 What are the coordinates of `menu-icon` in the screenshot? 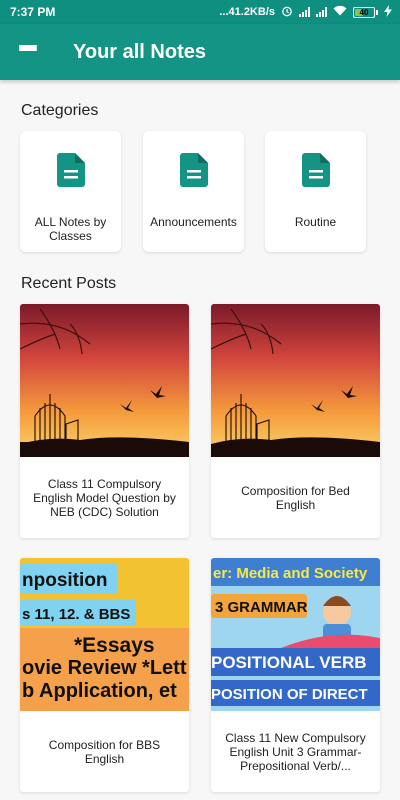 It's located at (28, 52).